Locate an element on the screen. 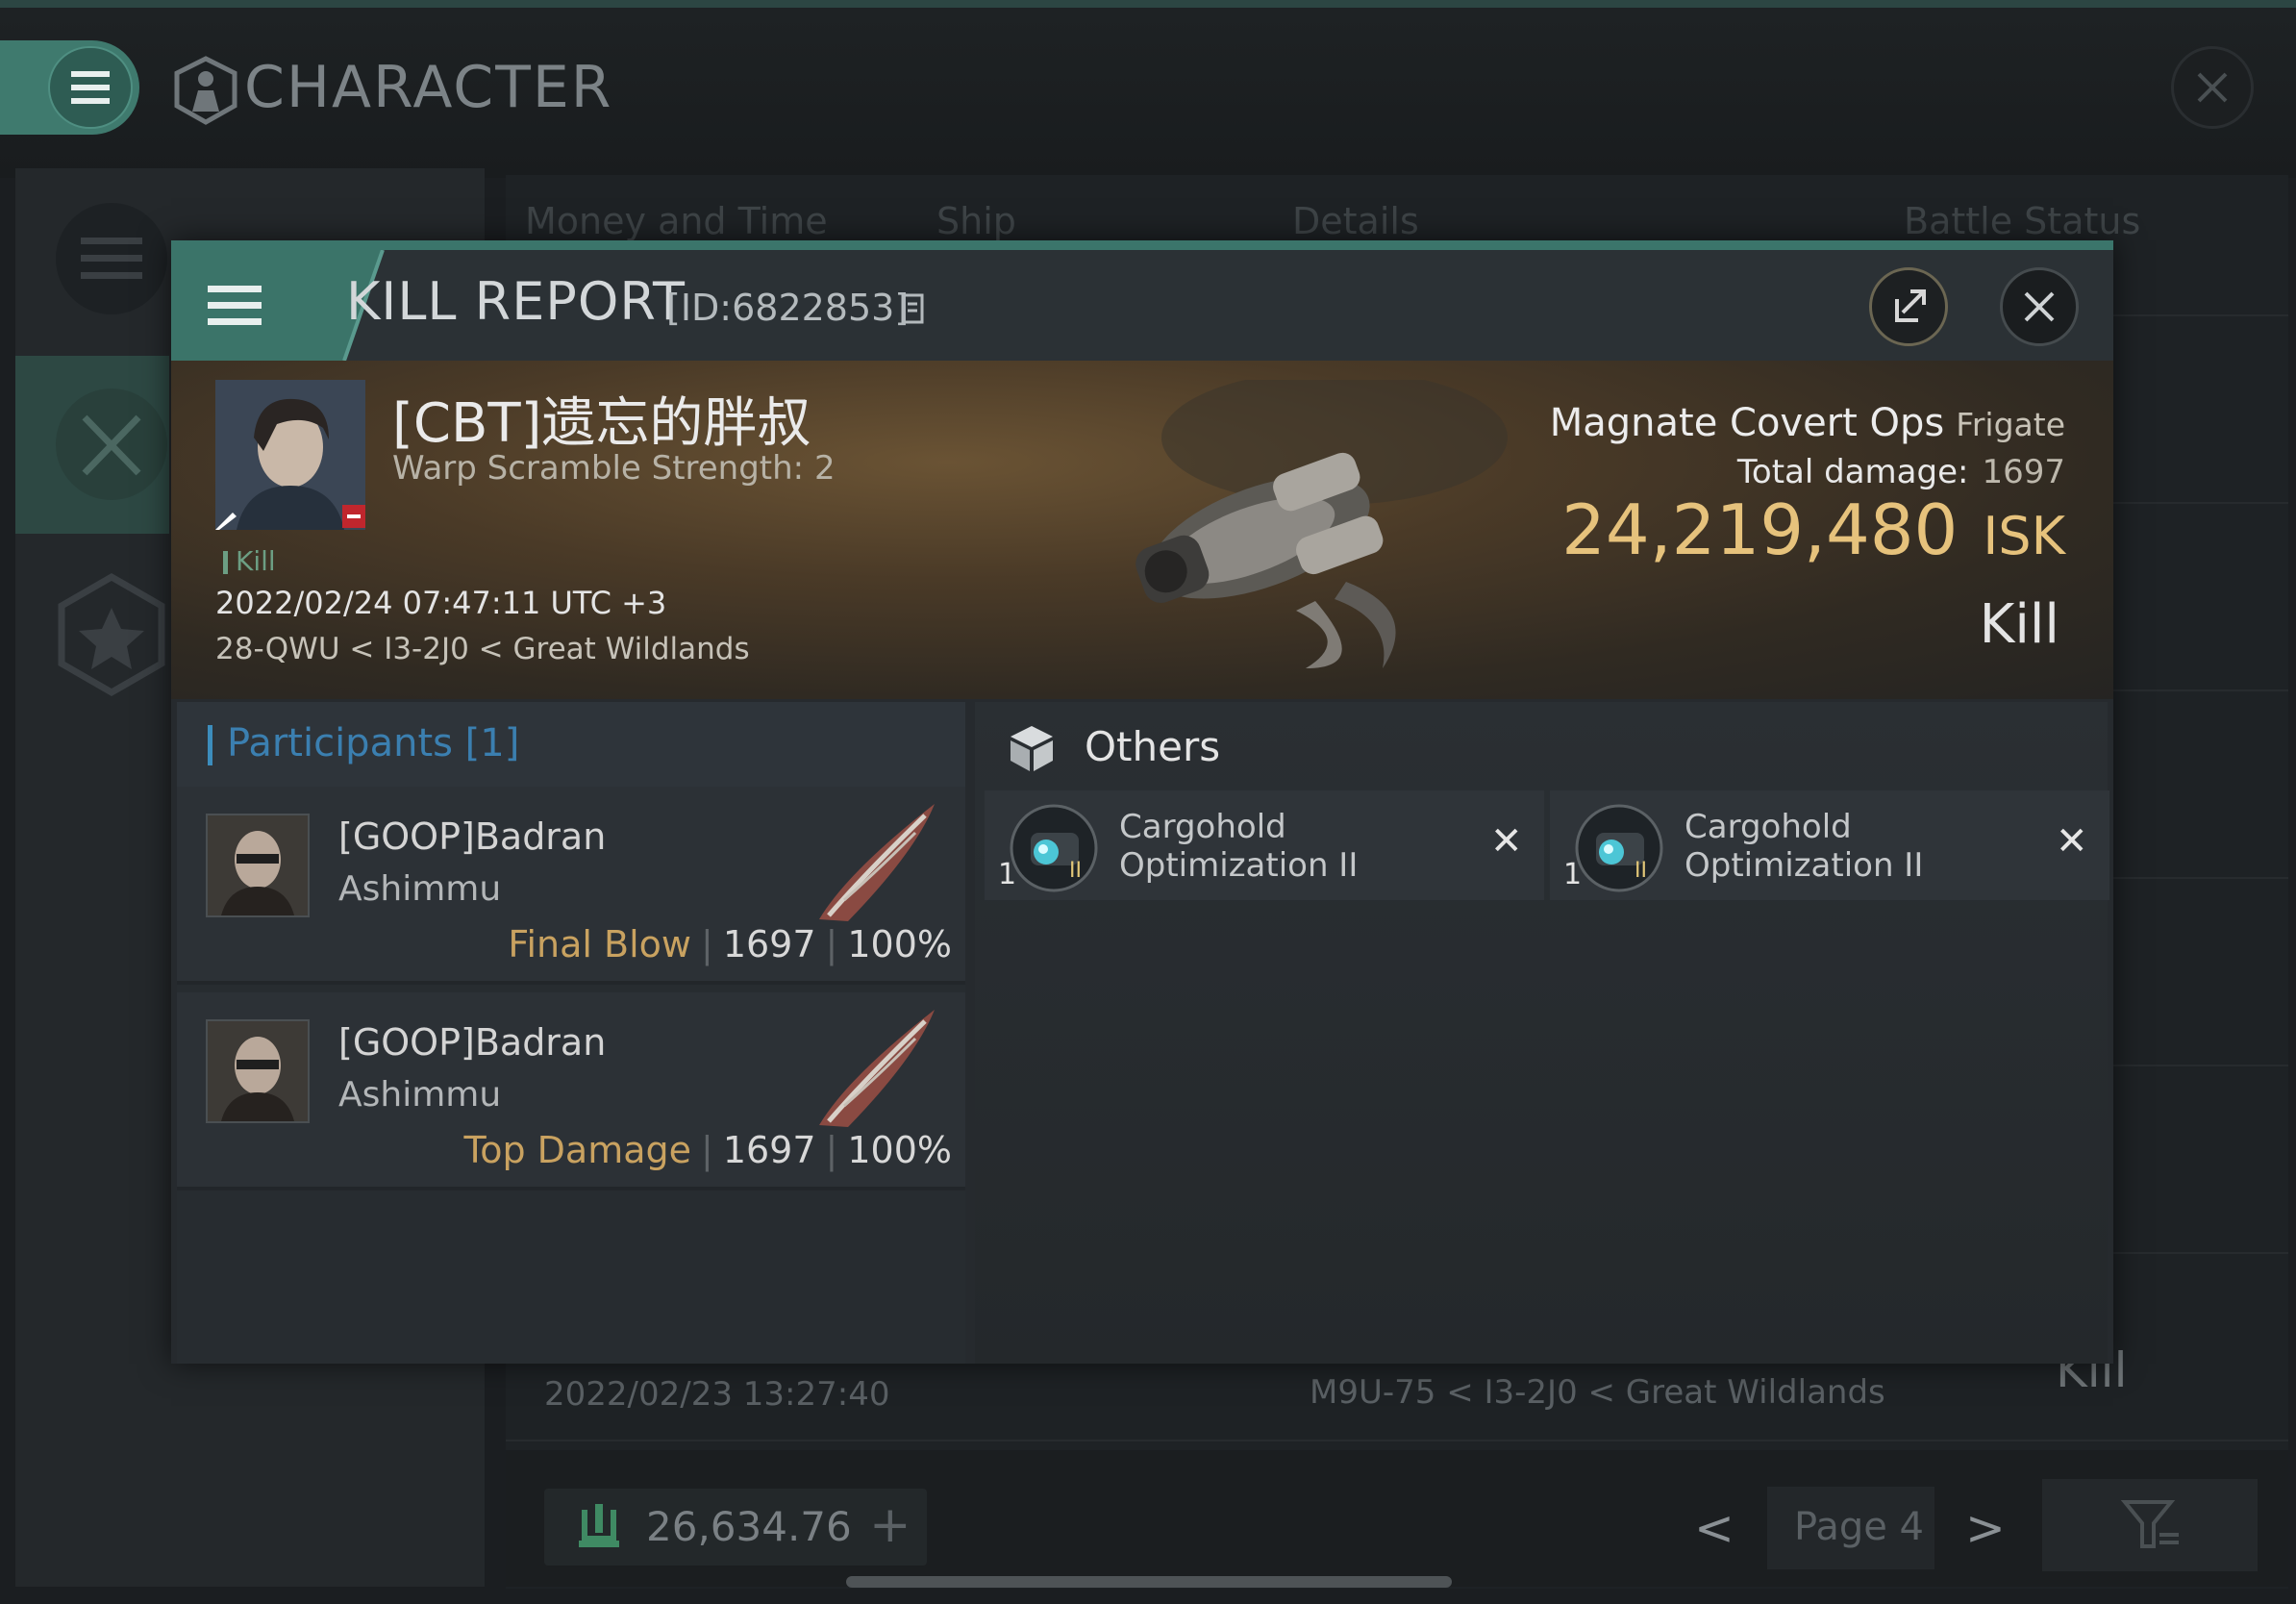 The width and height of the screenshot is (2296, 1604). menu-icon is located at coordinates (90, 87).